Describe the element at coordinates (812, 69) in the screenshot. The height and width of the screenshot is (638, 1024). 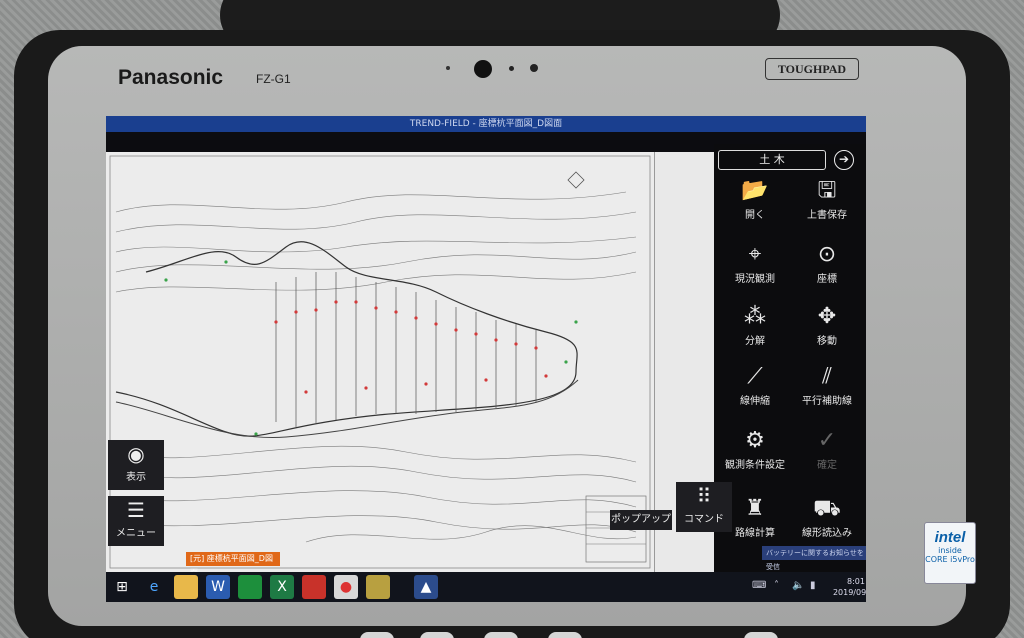
I see `toughpad-badge: TOUGHPAD` at that location.